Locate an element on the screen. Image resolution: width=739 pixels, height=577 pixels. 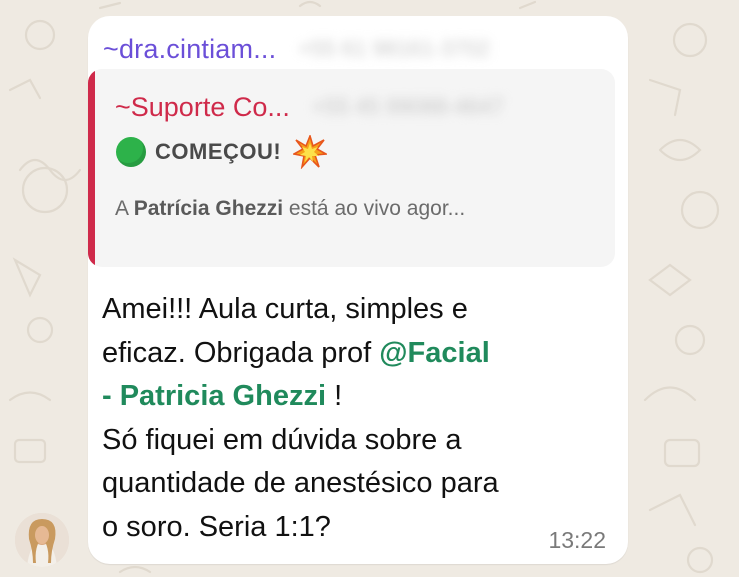
mention-link-cont: - Patricia Ghezzi is located at coordinates (214, 396).